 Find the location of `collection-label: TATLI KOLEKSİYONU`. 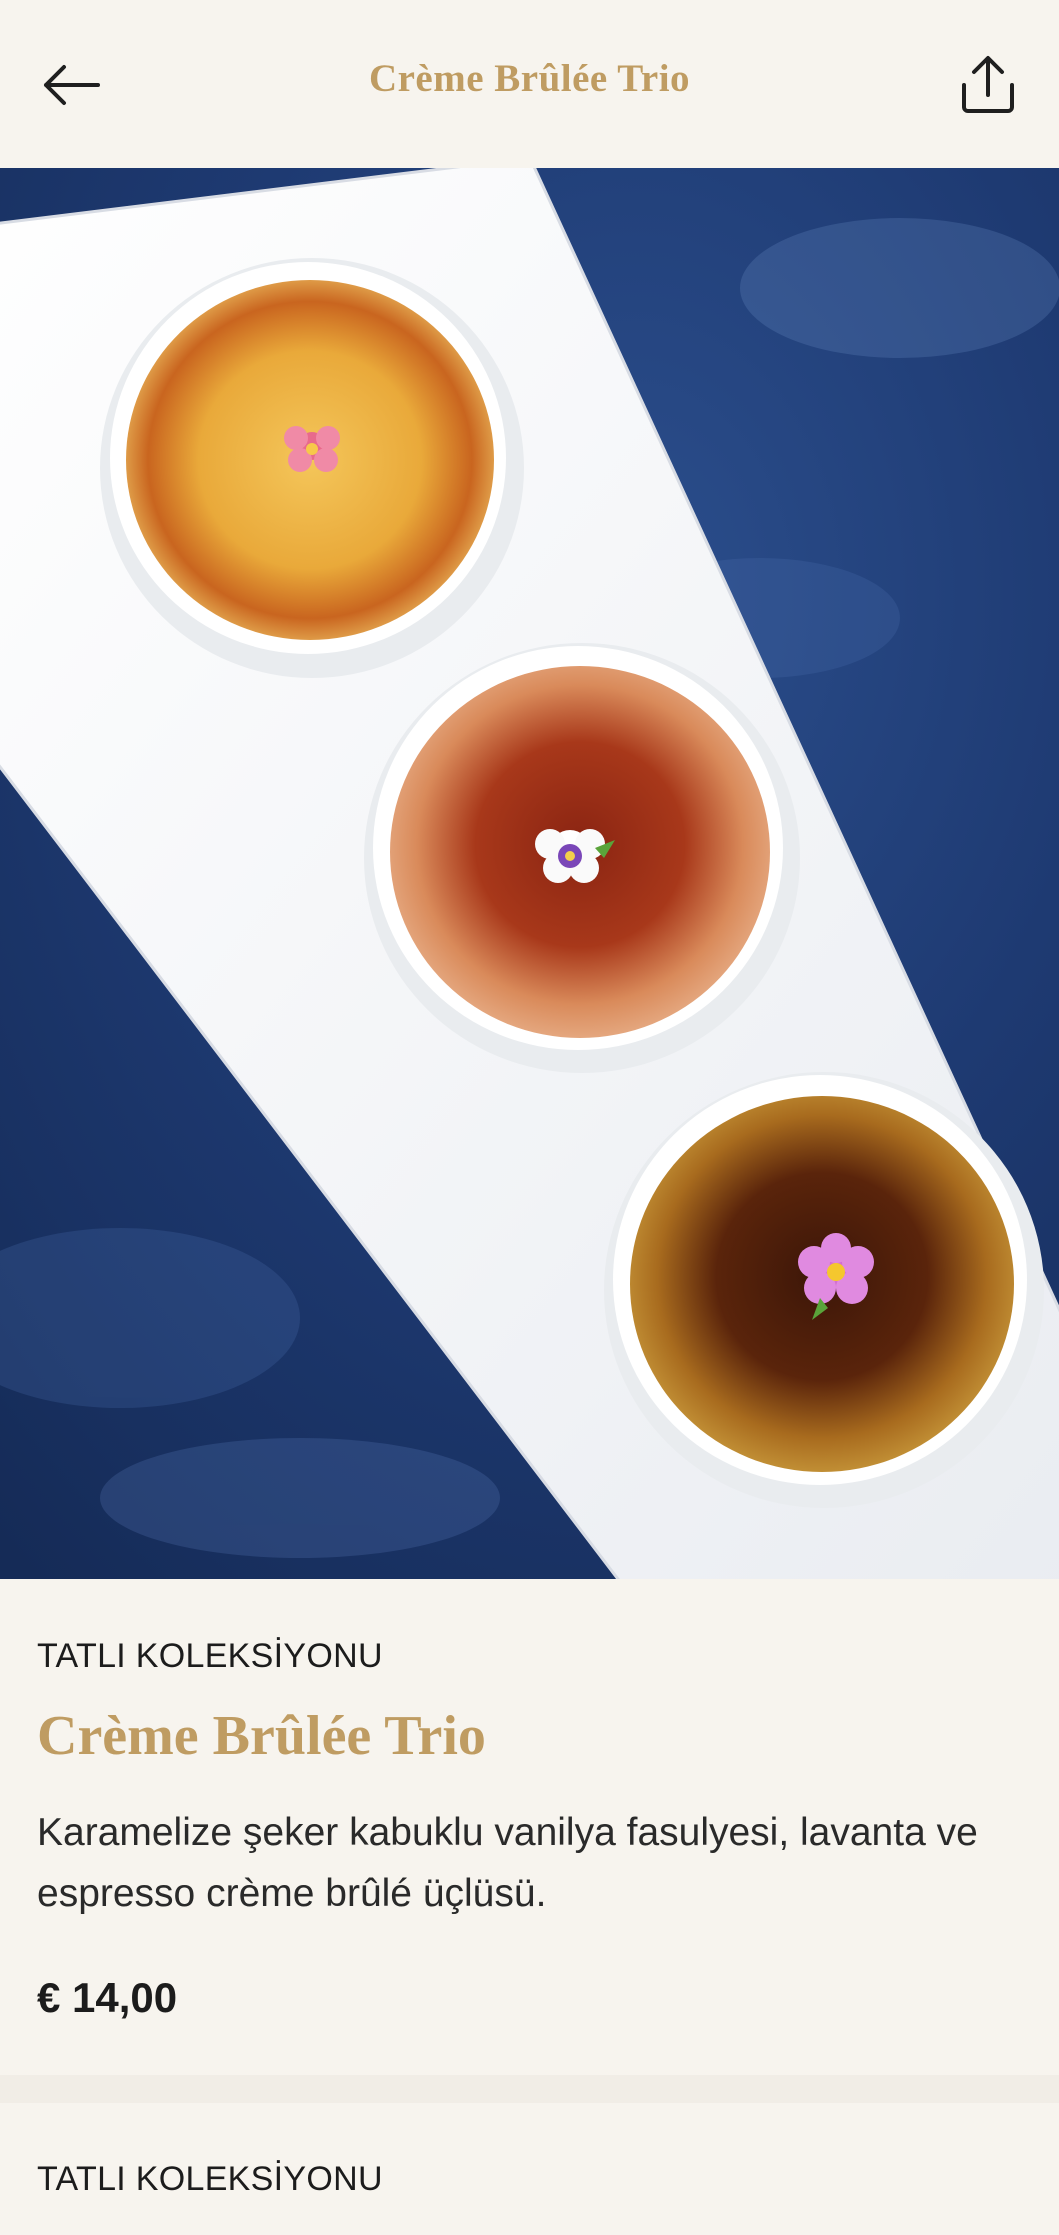

collection-label: TATLI KOLEKSİYONU is located at coordinates (210, 1656).